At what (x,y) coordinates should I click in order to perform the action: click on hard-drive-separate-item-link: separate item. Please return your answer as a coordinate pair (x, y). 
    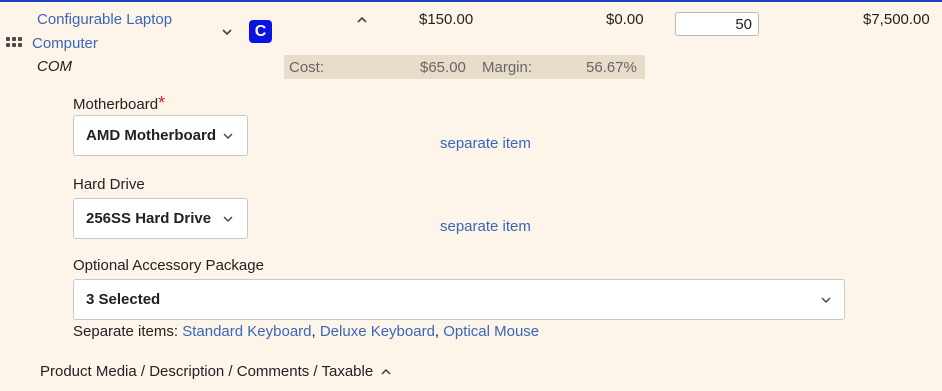
    Looking at the image, I should click on (485, 226).